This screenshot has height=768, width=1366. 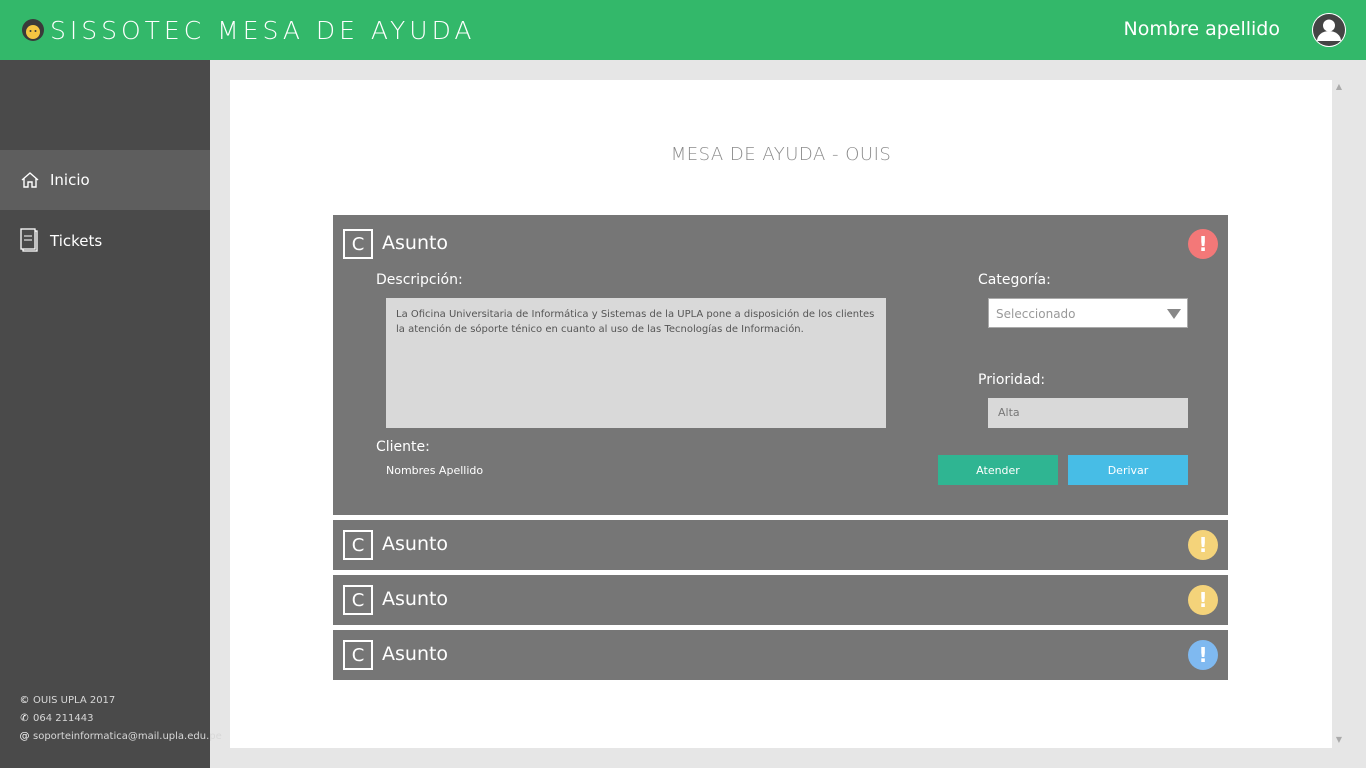 What do you see at coordinates (1088, 313) in the screenshot?
I see `category-select: Seleccionado` at bounding box center [1088, 313].